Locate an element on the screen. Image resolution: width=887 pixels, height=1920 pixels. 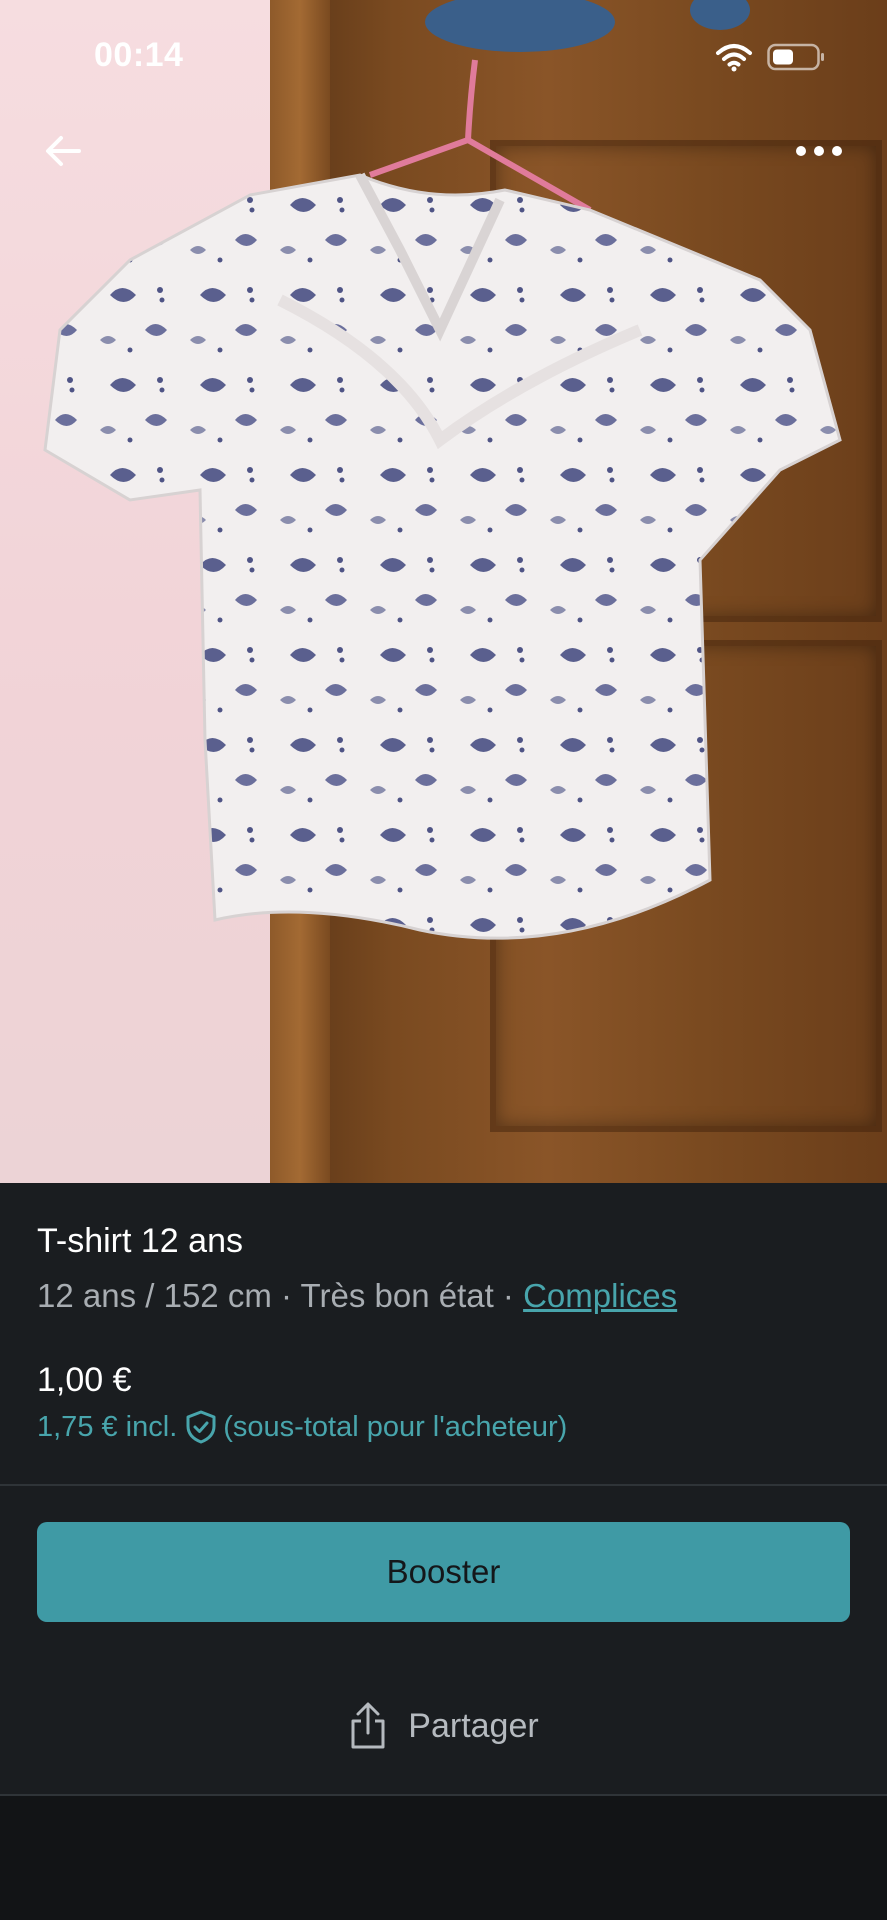
divider is located at coordinates (443, 1485).